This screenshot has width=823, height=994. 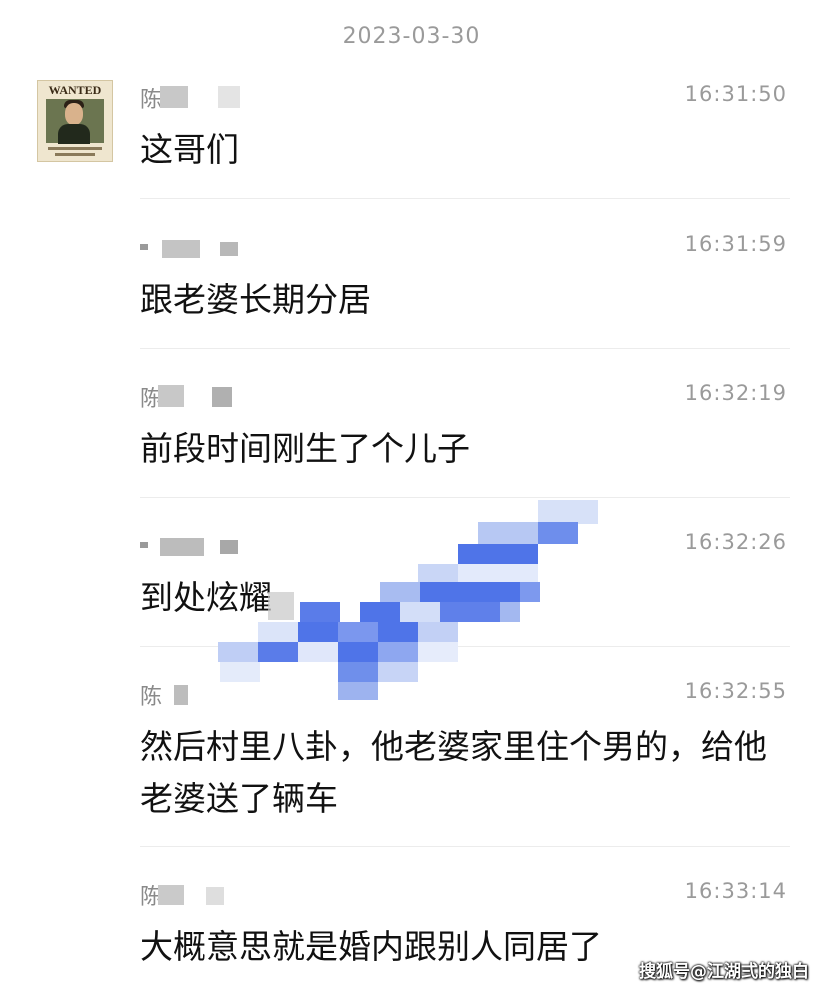 I want to click on chat-message: 16:32:26 到处炫耀, so click(x=411, y=580).